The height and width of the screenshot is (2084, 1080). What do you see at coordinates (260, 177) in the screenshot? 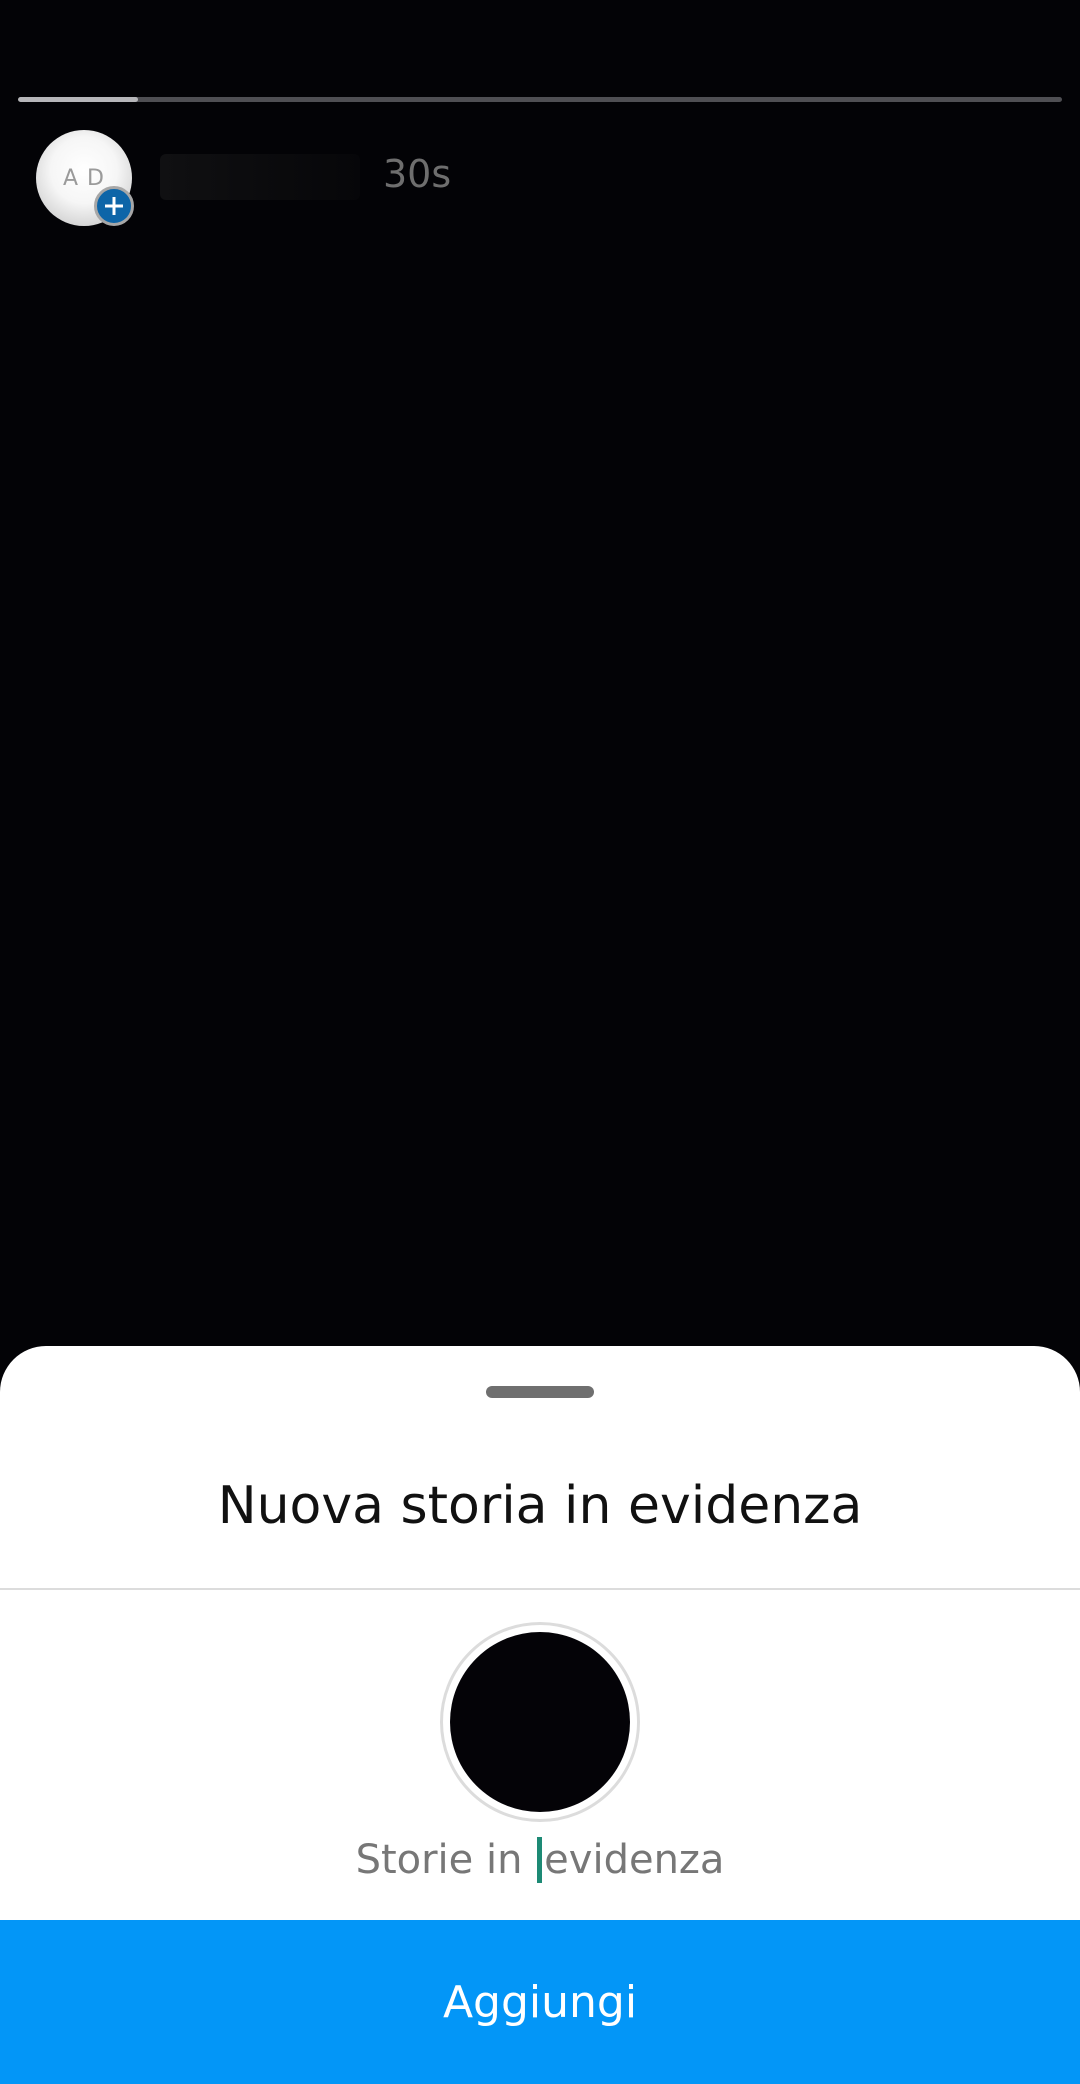
I see `username-blurred` at bounding box center [260, 177].